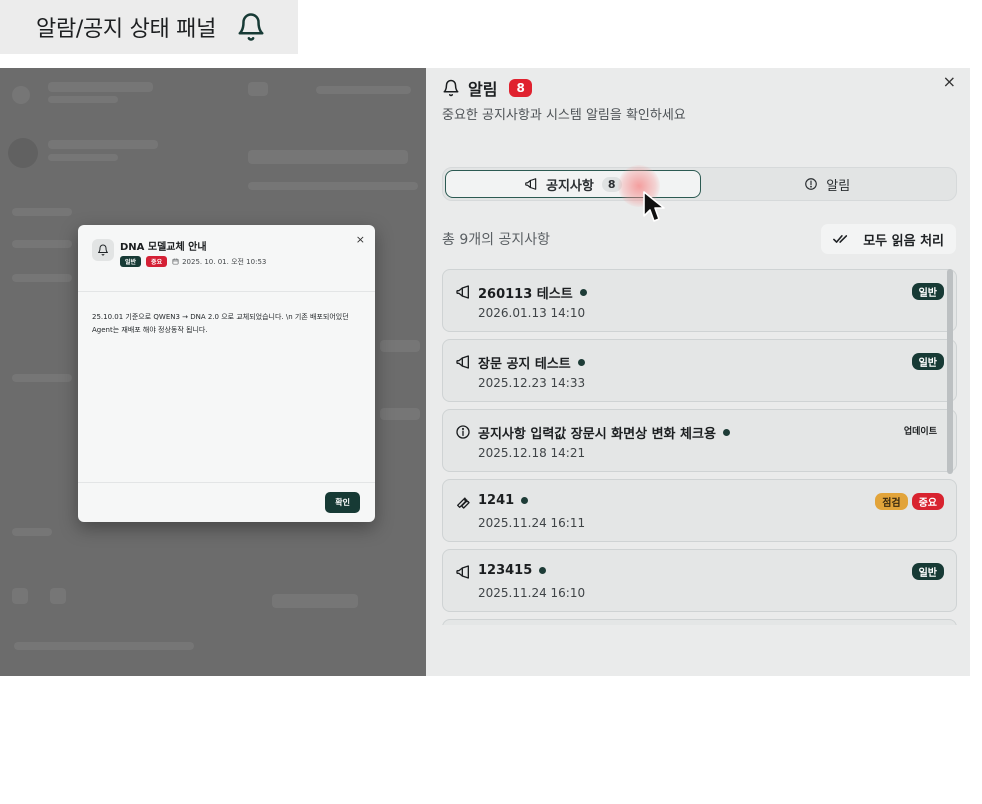  Describe the element at coordinates (927, 501) in the screenshot. I see `badge-important: 중요` at that location.